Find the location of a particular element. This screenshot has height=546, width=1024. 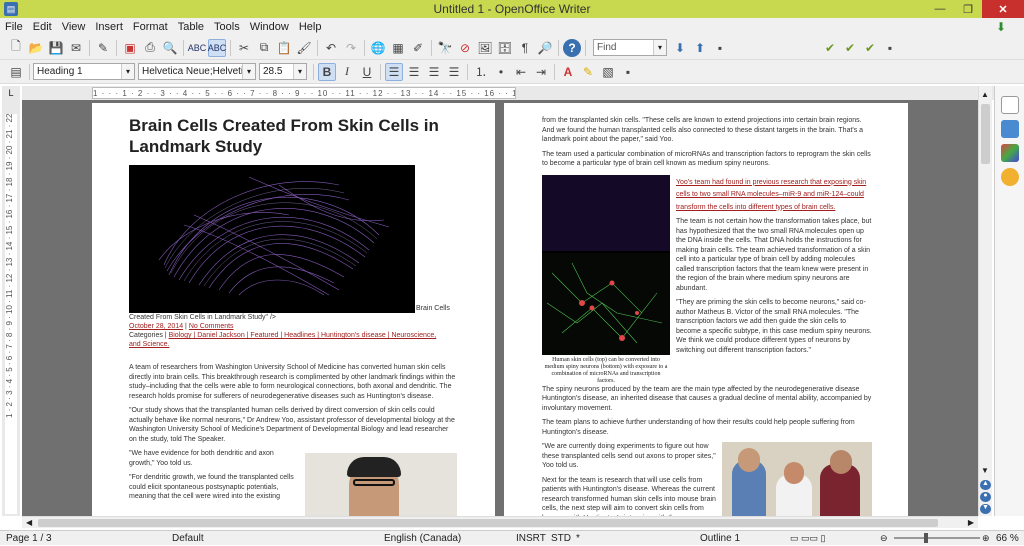

copy-icon: ⧉ is located at coordinates (264, 48).